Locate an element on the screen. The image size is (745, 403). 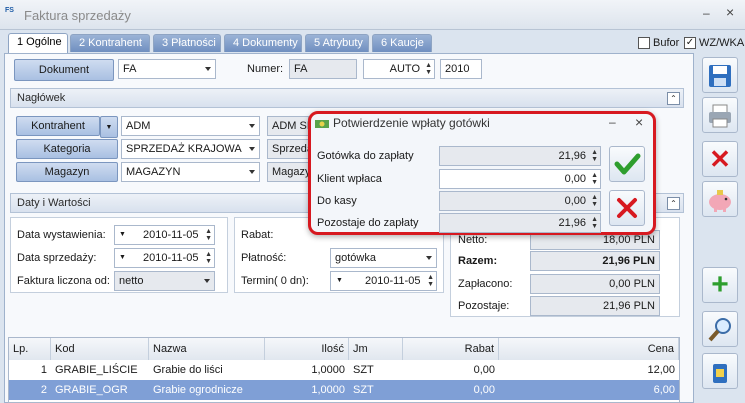
klient-value: 0,00 is located at coordinates (575, 179).